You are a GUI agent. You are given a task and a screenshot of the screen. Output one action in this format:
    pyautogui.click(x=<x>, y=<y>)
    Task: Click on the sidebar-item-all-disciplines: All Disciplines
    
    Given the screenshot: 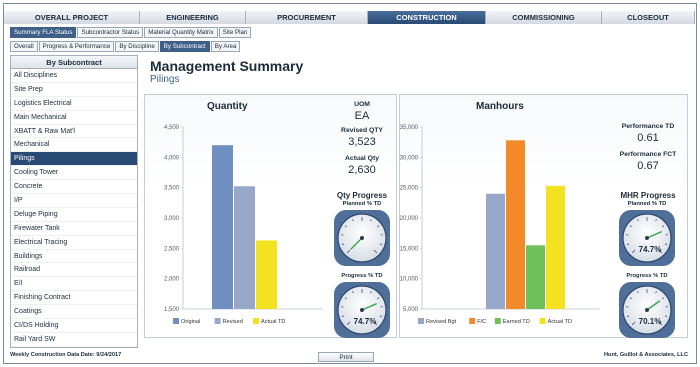 What is the action you would take?
    pyautogui.click(x=74, y=76)
    